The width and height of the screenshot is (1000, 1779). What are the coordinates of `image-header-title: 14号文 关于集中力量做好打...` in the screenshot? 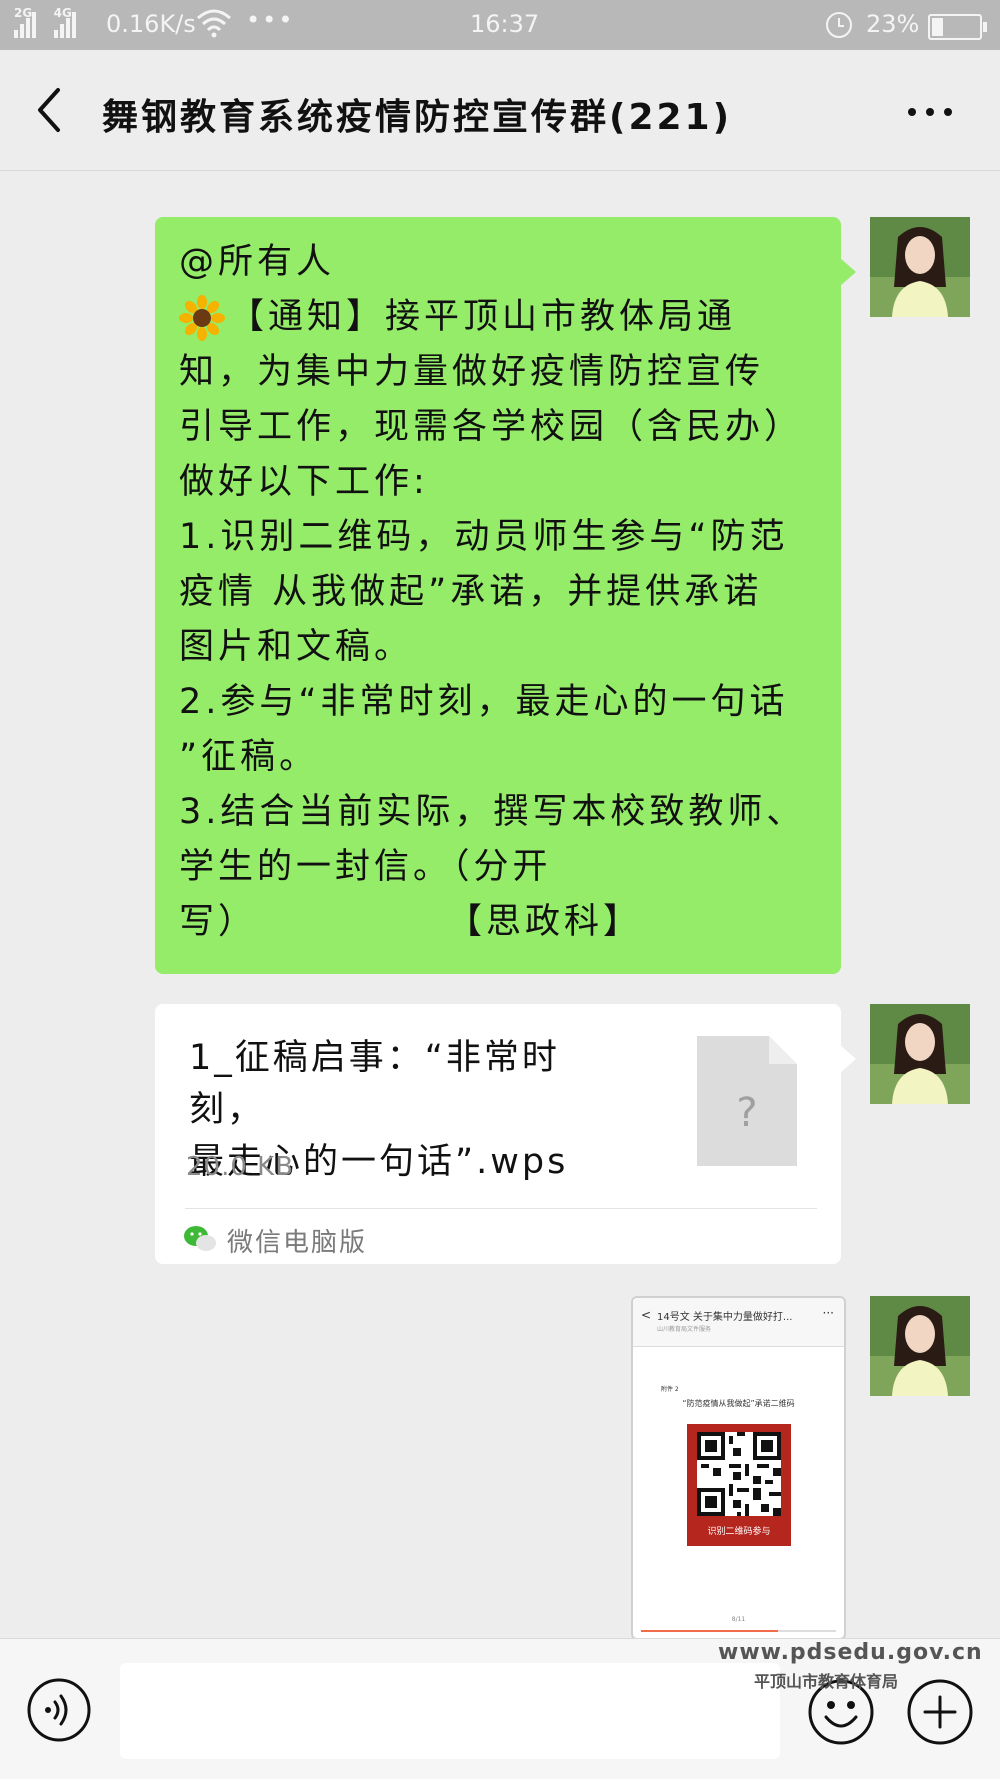 It's located at (725, 1317).